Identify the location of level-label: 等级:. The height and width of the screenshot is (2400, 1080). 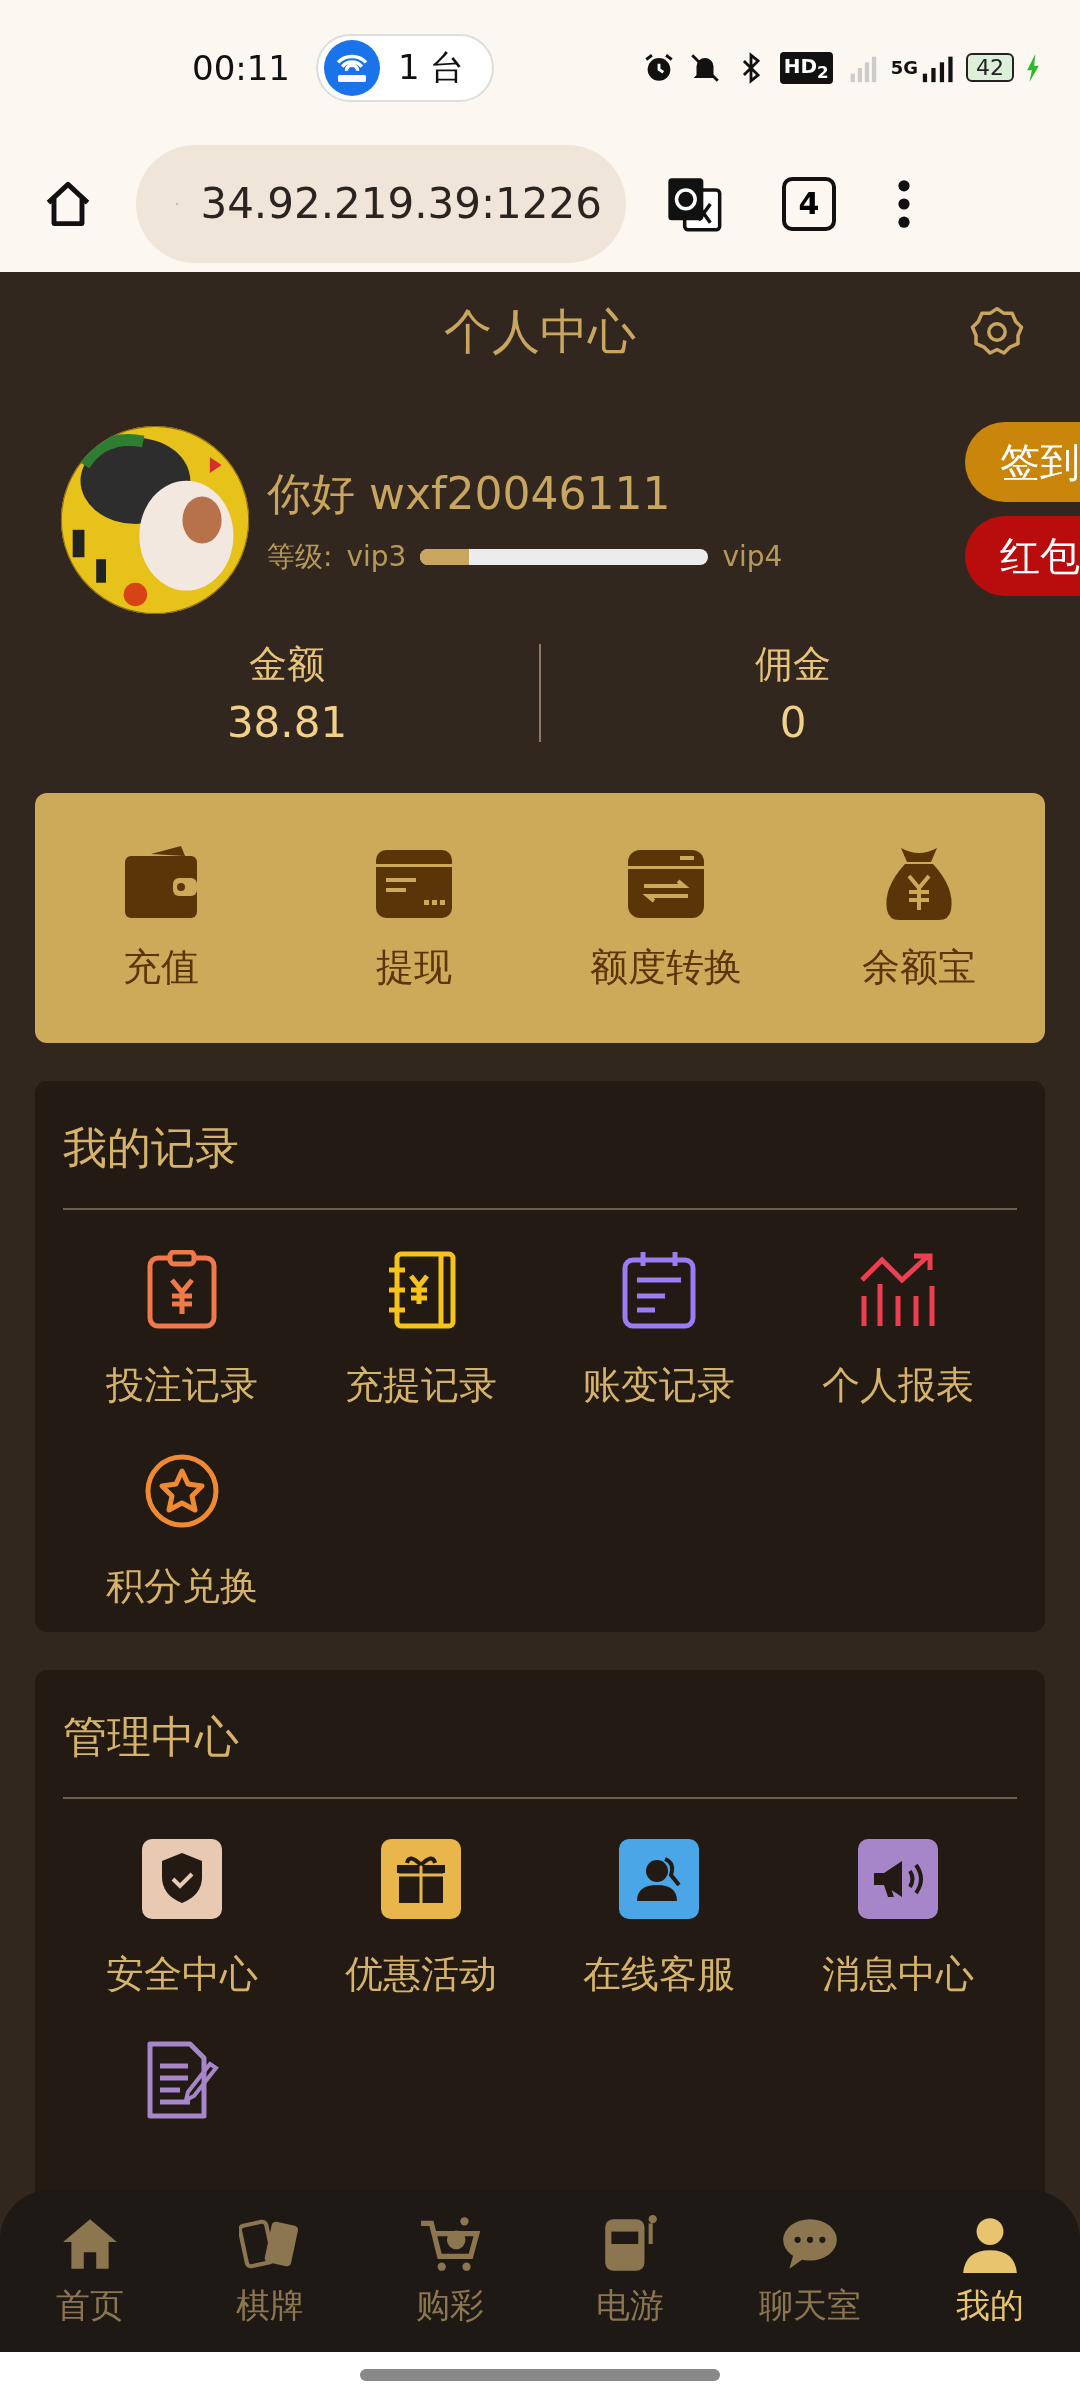
(300, 556).